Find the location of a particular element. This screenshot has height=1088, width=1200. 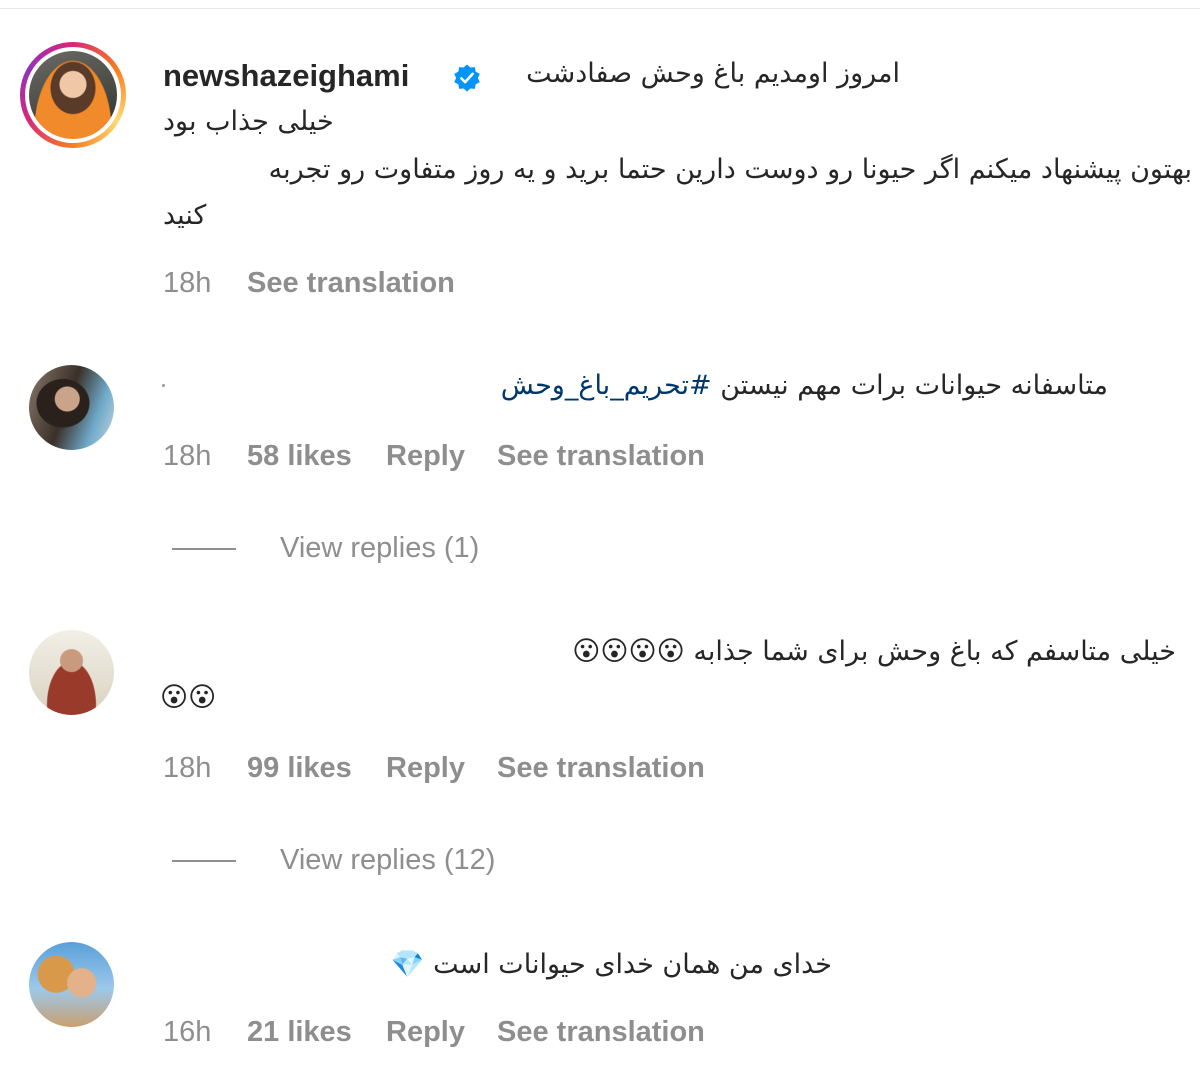

comment-meta: 16h 21 likes Reply See translation is located at coordinates (463, 1032).